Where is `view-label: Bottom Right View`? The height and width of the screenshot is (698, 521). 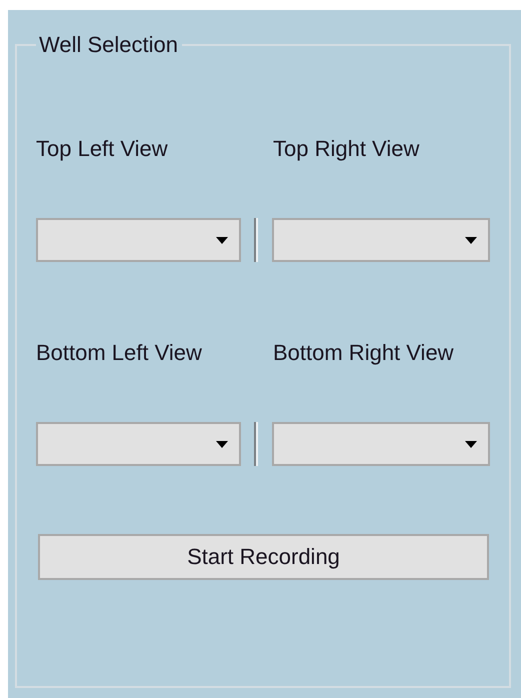
view-label: Bottom Right View is located at coordinates (363, 353).